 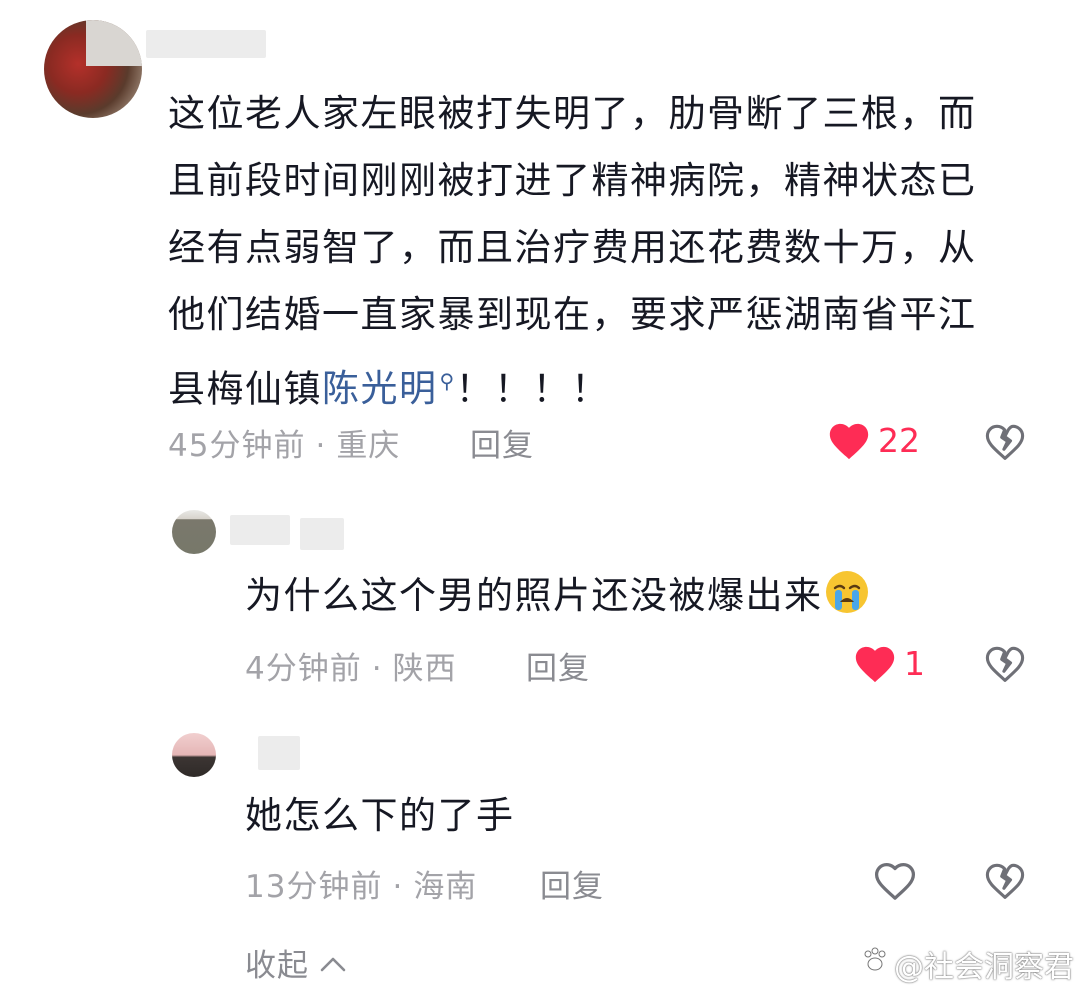 I want to click on like-count: 22, so click(x=899, y=440).